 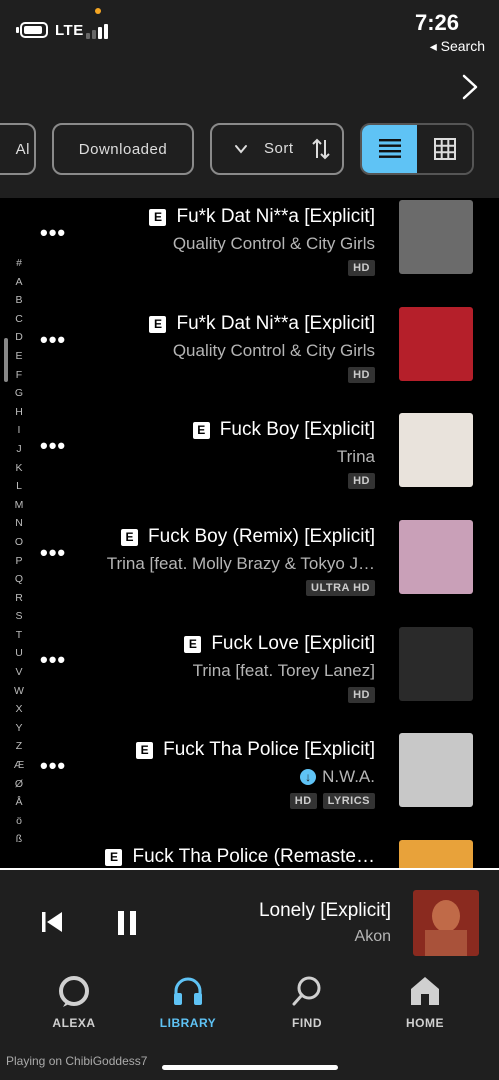 What do you see at coordinates (77, 1061) in the screenshot?
I see `casting-status: Playing on ChibiGoddess7` at bounding box center [77, 1061].